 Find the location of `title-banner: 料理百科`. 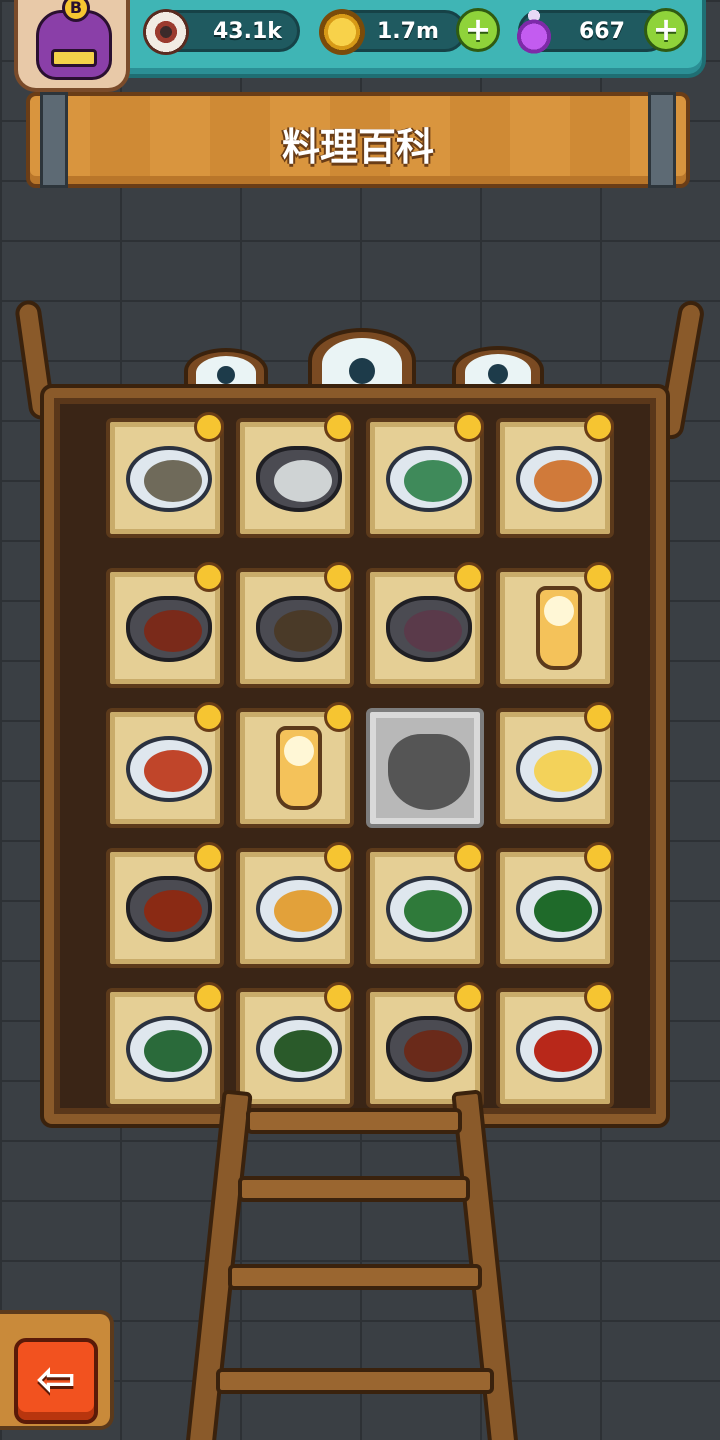

title-banner: 料理百科 is located at coordinates (358, 140).